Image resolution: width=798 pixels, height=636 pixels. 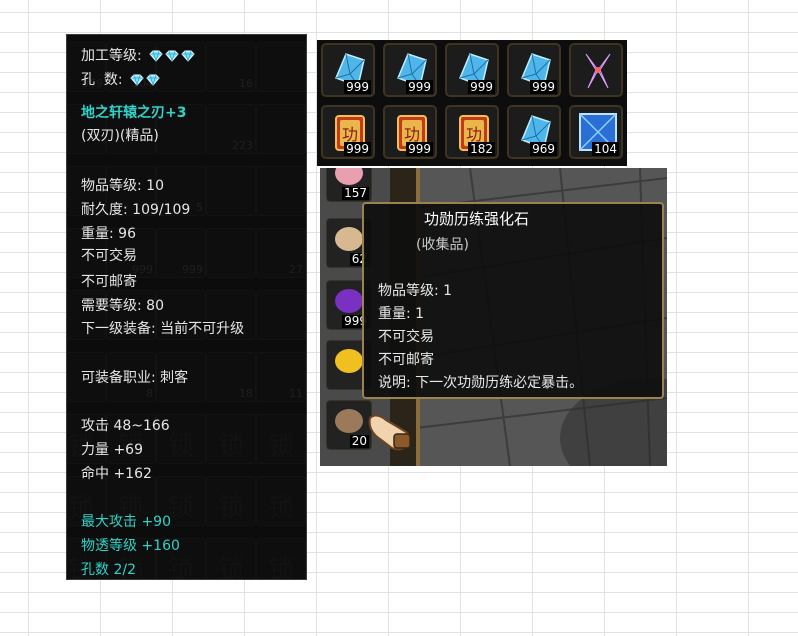 I want to click on tooltip-description: 说明: 下一次功勋历练必定暴击。, so click(x=481, y=383).